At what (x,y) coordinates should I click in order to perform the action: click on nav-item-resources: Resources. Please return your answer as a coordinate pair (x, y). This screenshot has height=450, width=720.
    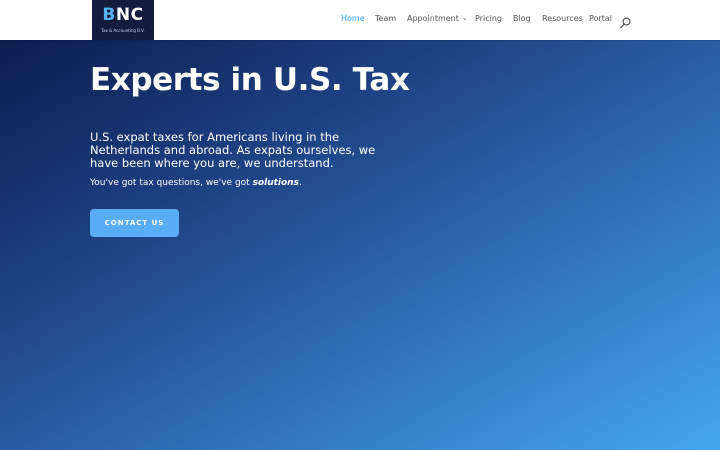
    Looking at the image, I should click on (562, 18).